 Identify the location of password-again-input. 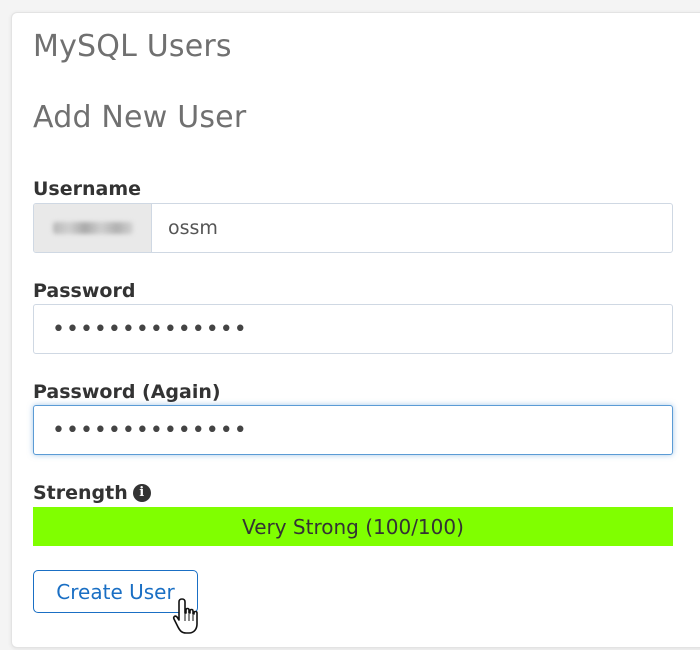
(353, 430).